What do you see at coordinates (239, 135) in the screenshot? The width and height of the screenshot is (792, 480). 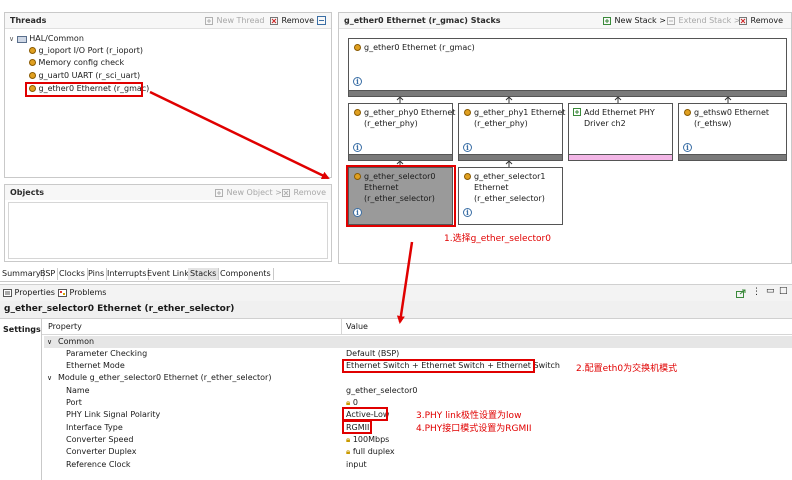 I see `arrow-to-selector0` at bounding box center [239, 135].